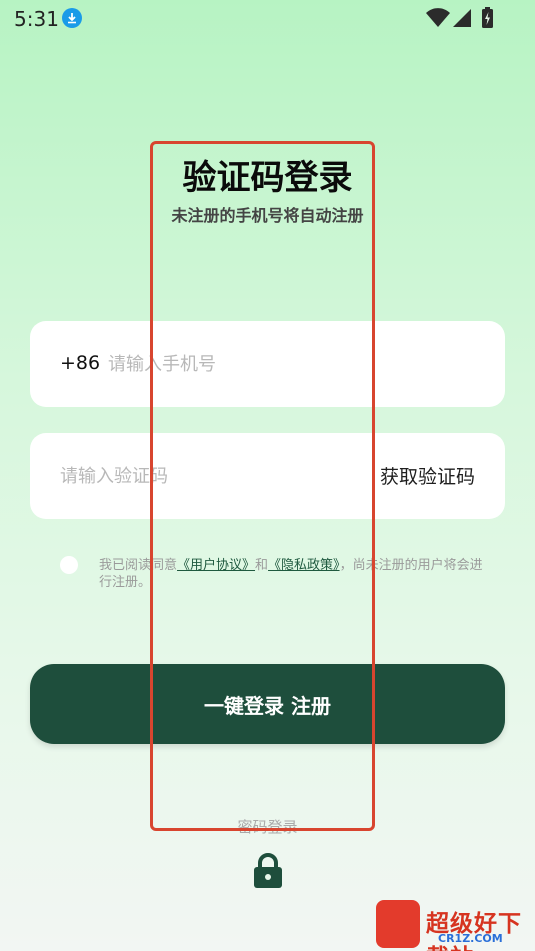 This screenshot has height=951, width=535. What do you see at coordinates (267, 215) in the screenshot?
I see `page-subtitle: 未注册的手机号将自动注册` at bounding box center [267, 215].